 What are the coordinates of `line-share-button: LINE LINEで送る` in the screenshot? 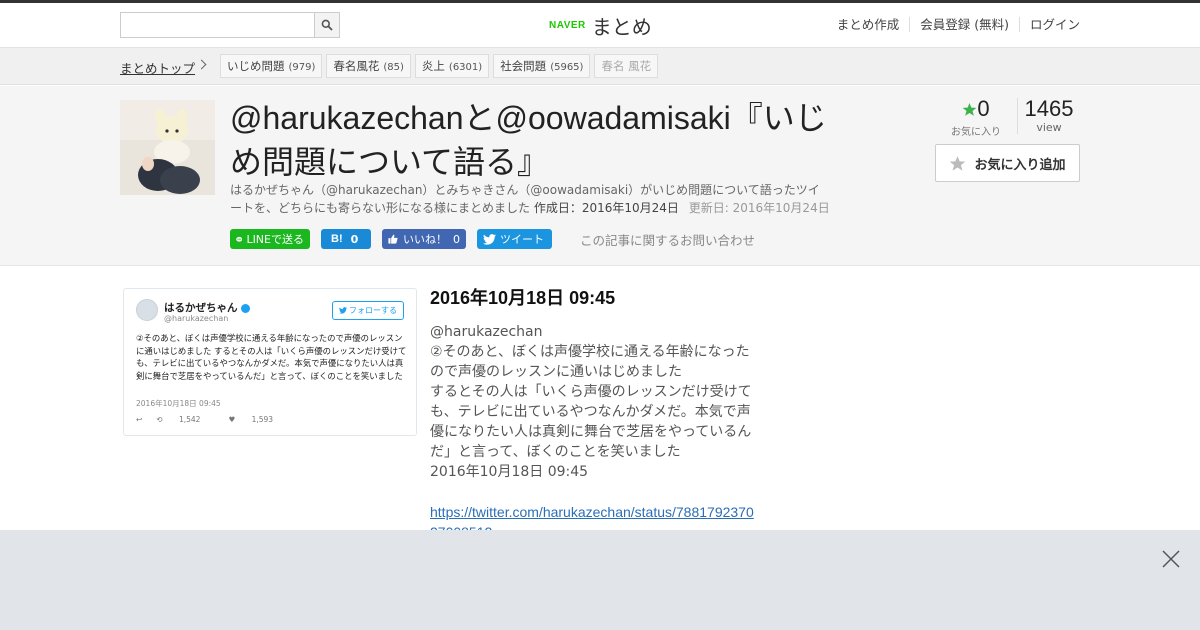 It's located at (270, 239).